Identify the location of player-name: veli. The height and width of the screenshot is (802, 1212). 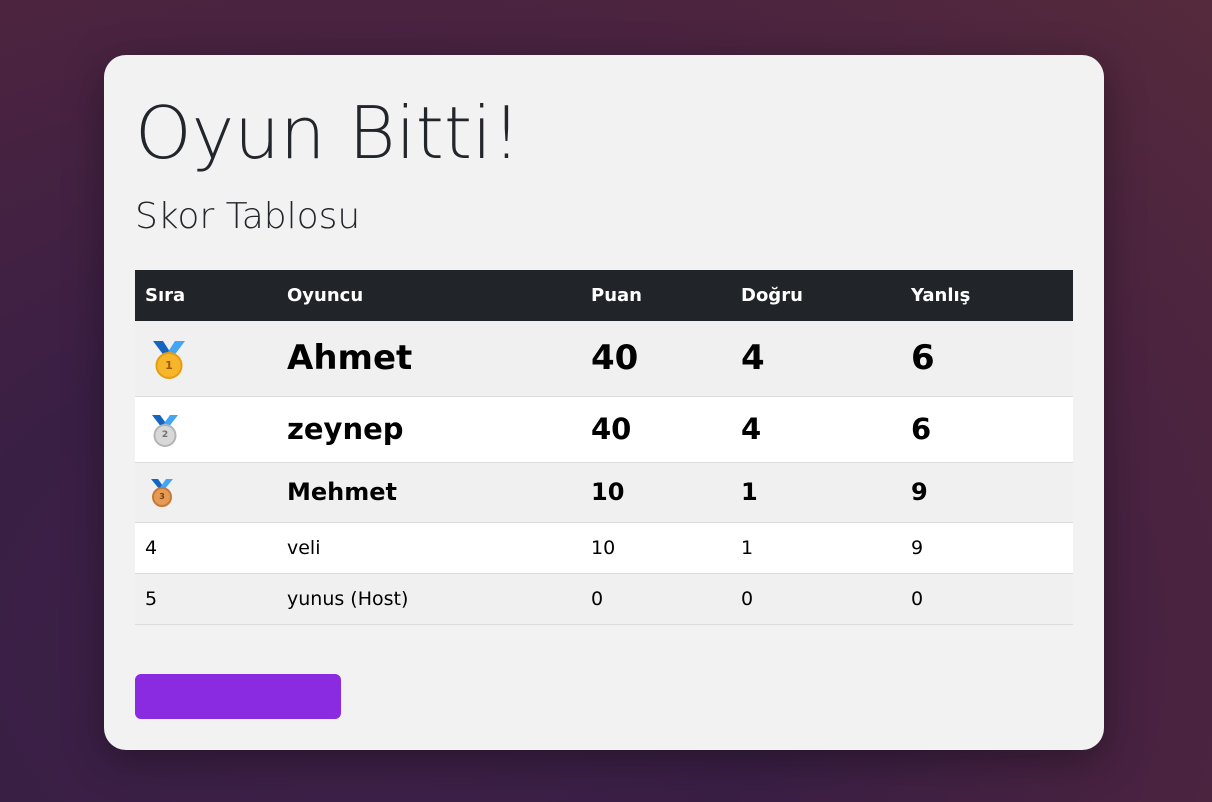
(429, 548).